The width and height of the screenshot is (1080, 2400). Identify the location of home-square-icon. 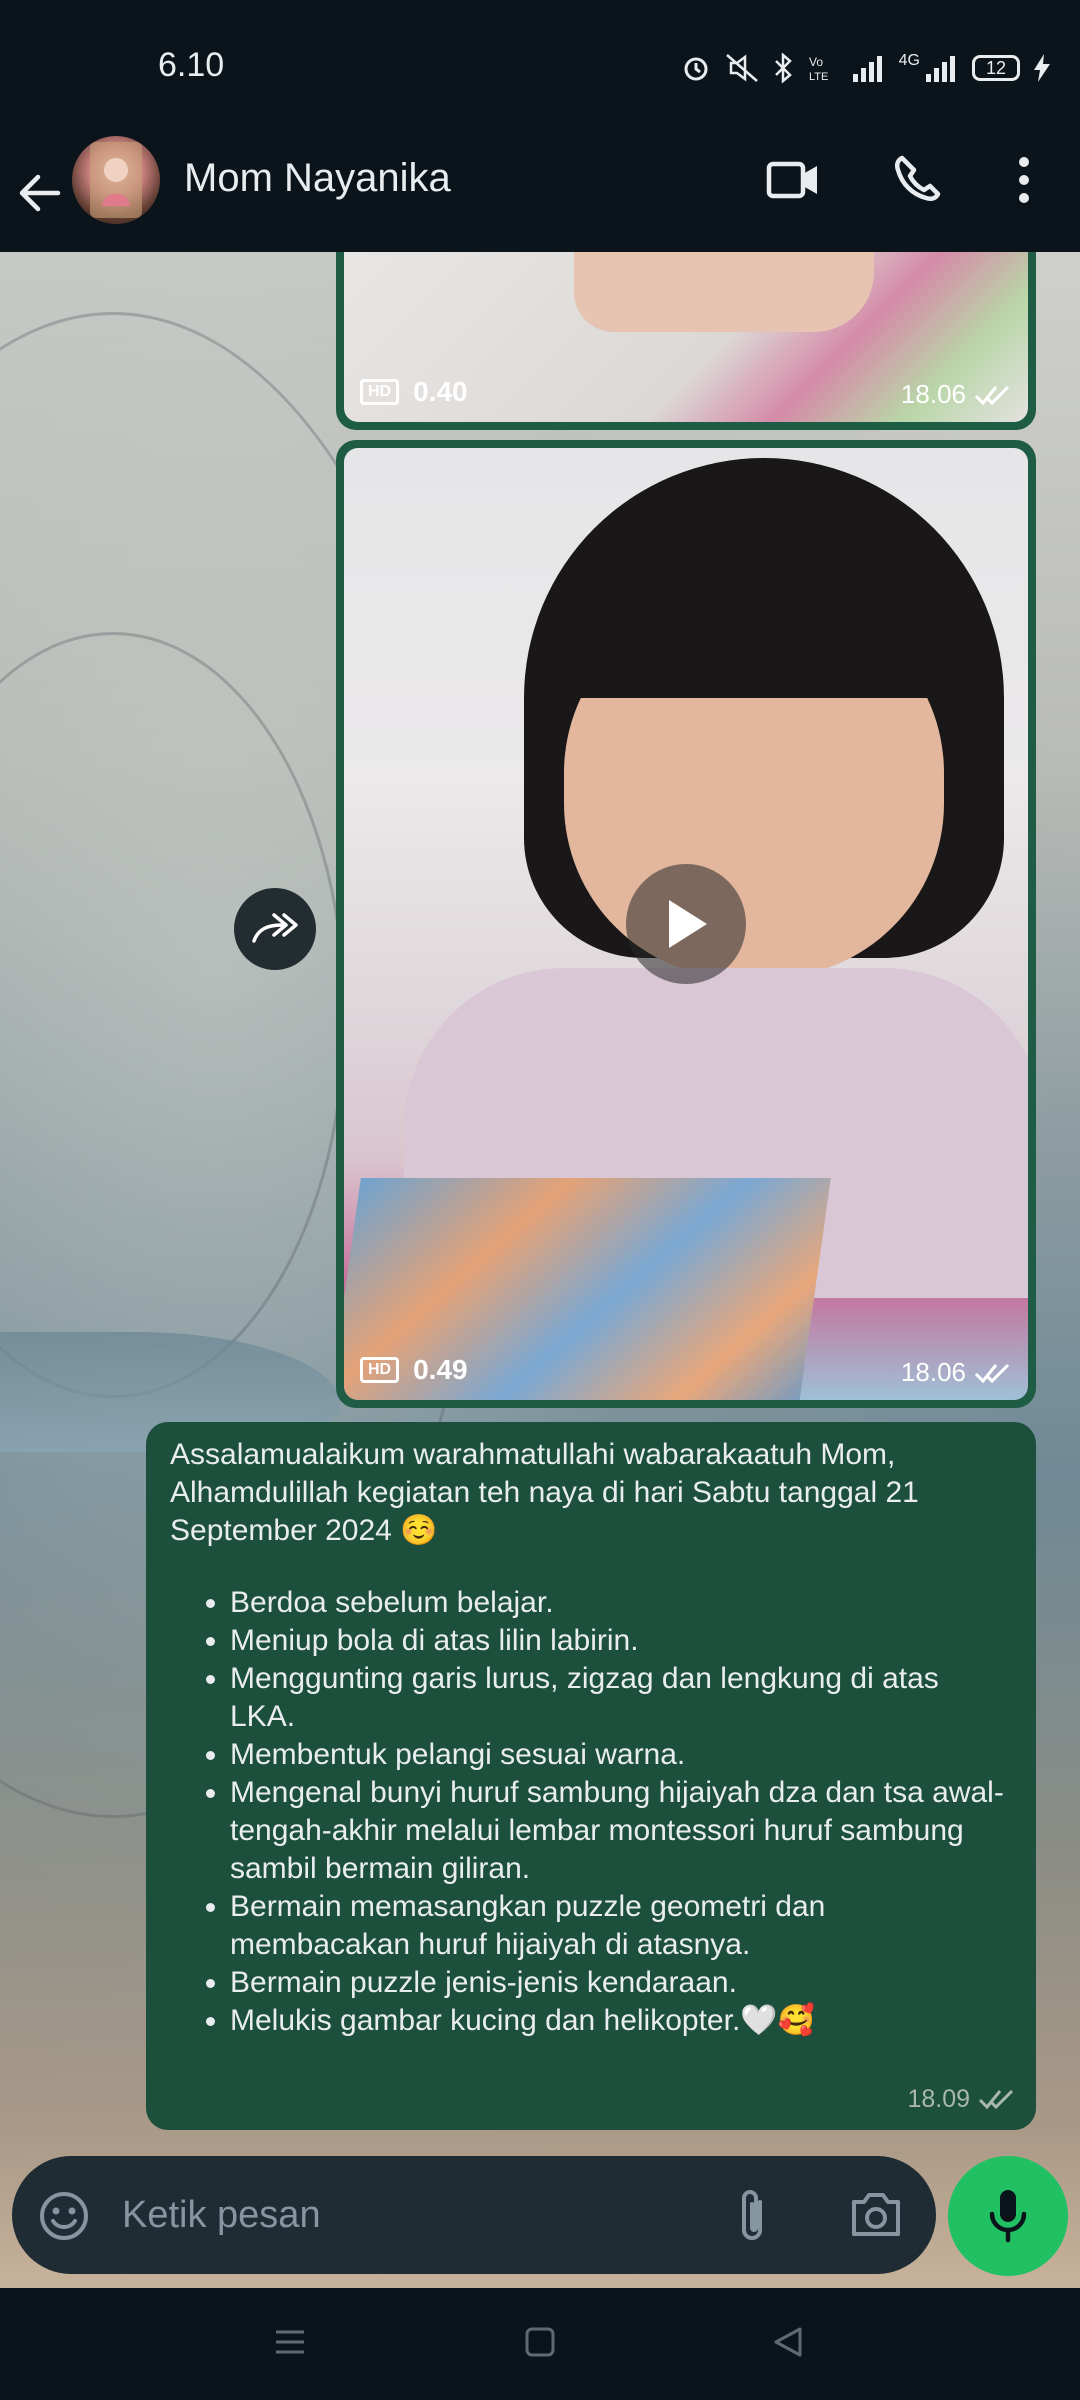
(540, 2342).